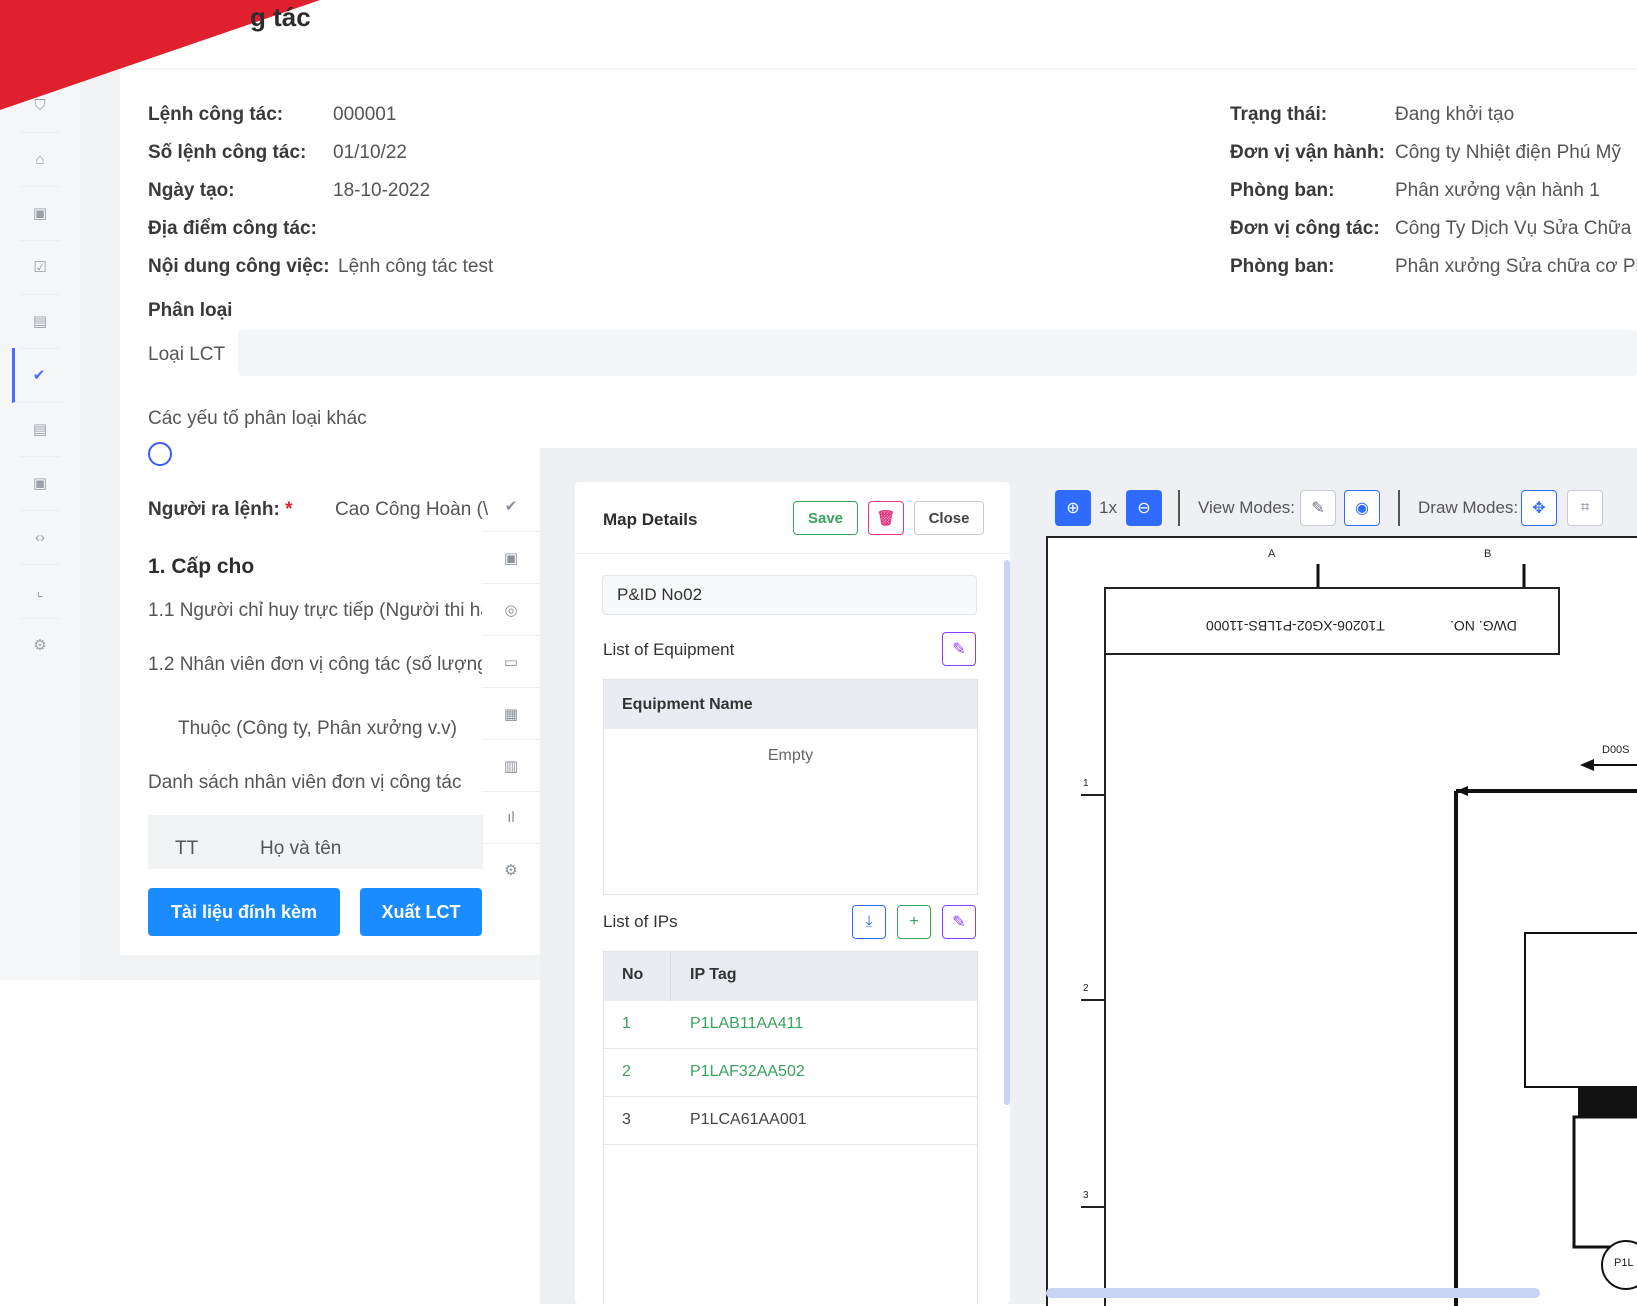  What do you see at coordinates (289, 509) in the screenshot?
I see `required-mark: *` at bounding box center [289, 509].